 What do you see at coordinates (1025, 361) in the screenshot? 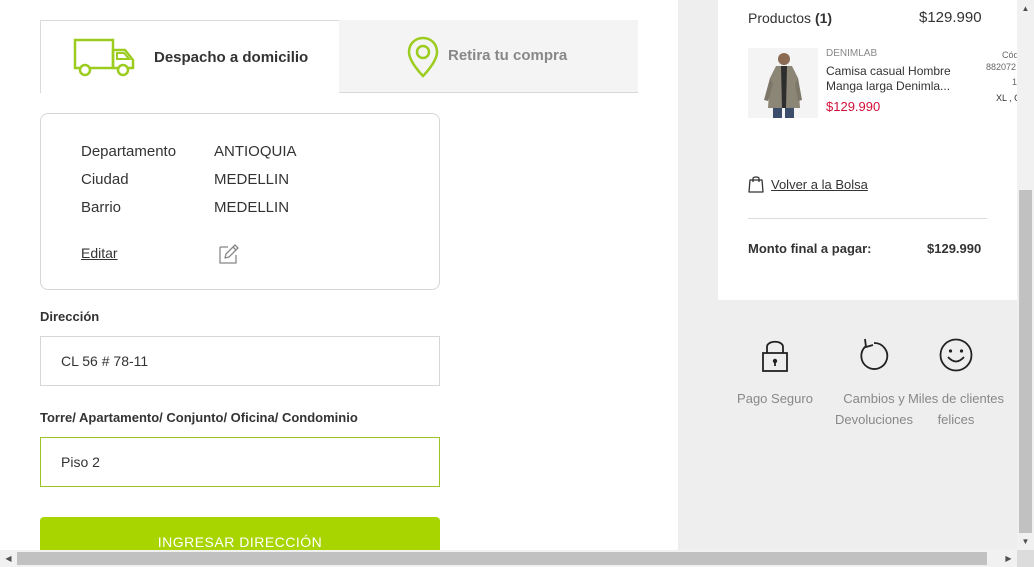
I see `vertical-scroll-thumb` at bounding box center [1025, 361].